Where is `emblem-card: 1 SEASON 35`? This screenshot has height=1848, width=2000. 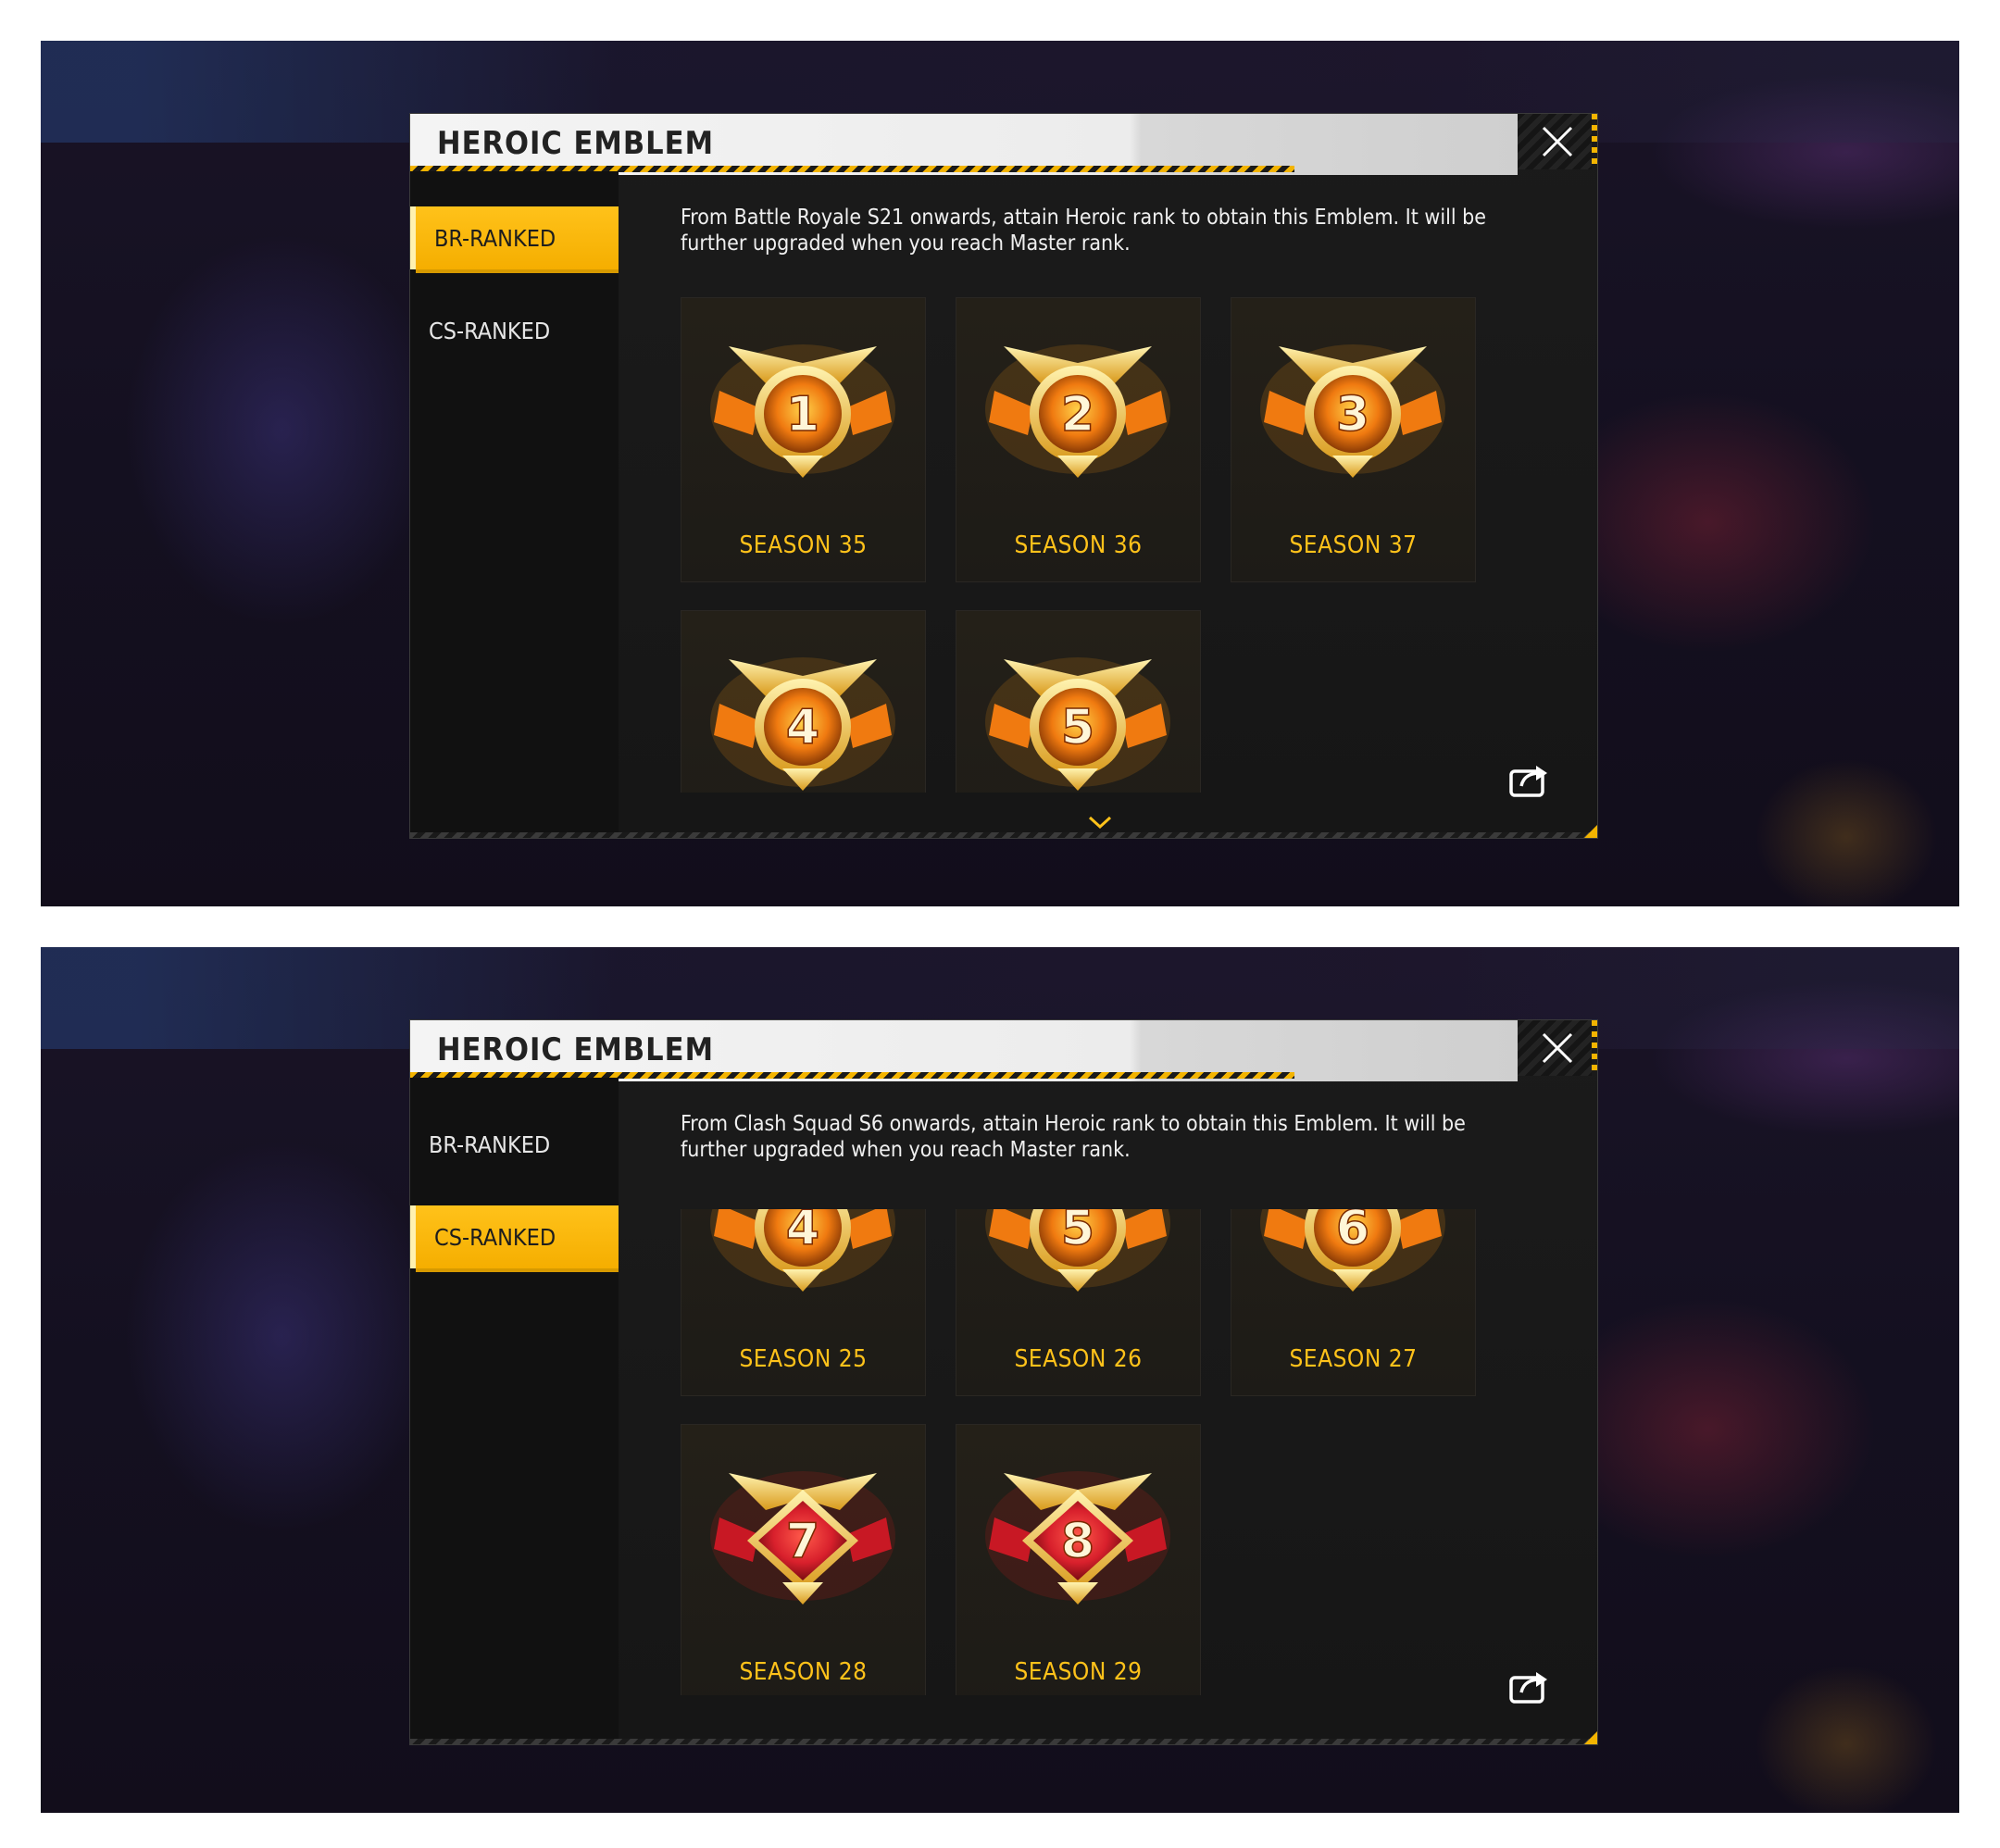 emblem-card: 1 SEASON 35 is located at coordinates (804, 439).